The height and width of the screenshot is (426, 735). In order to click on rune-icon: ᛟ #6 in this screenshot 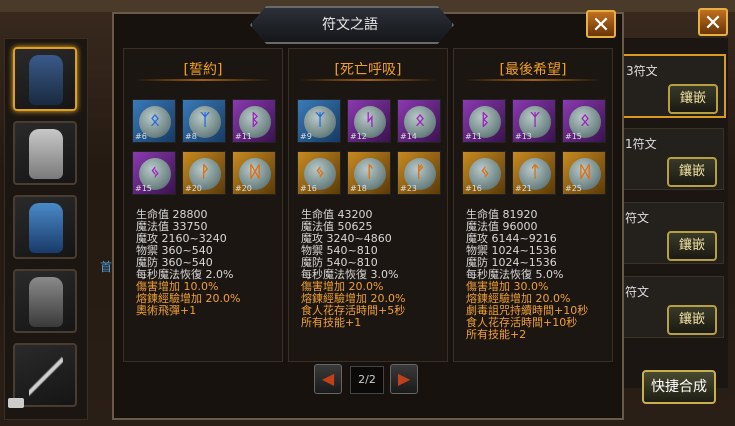, I will do `click(154, 121)`.